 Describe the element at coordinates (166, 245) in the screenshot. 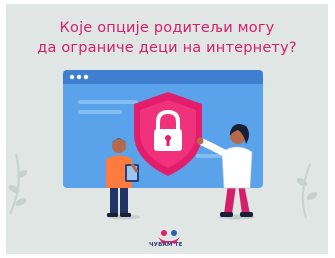

I see `logo-label: ЧУВАМ ТЕ` at that location.